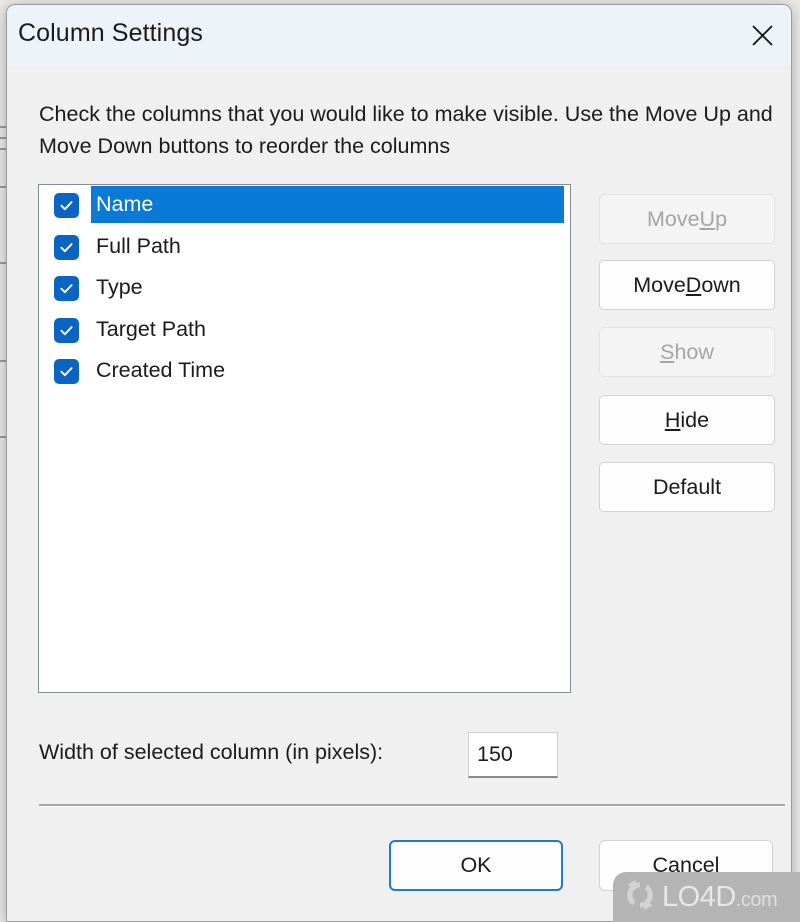  Describe the element at coordinates (756, 899) in the screenshot. I see `watermark-suffix: .com` at that location.